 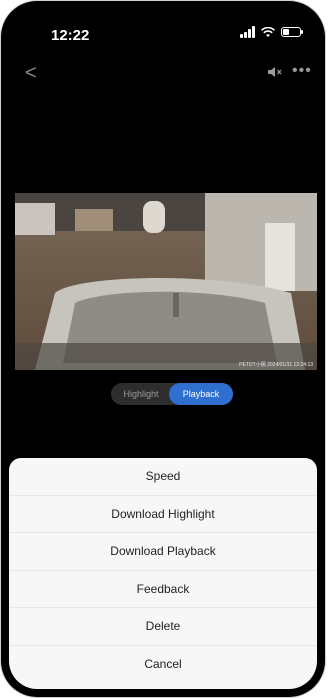 What do you see at coordinates (31, 73) in the screenshot?
I see `back-chevron-icon: <` at bounding box center [31, 73].